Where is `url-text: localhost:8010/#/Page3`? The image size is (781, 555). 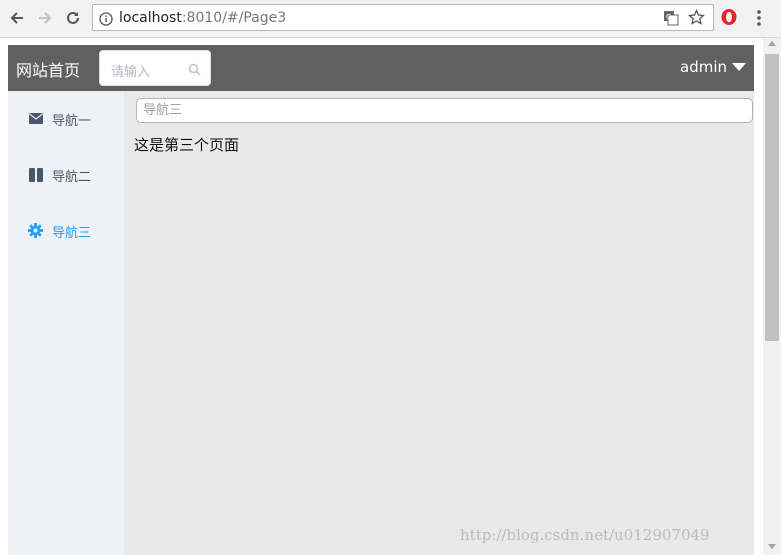
url-text: localhost:8010/#/Page3 is located at coordinates (202, 18).